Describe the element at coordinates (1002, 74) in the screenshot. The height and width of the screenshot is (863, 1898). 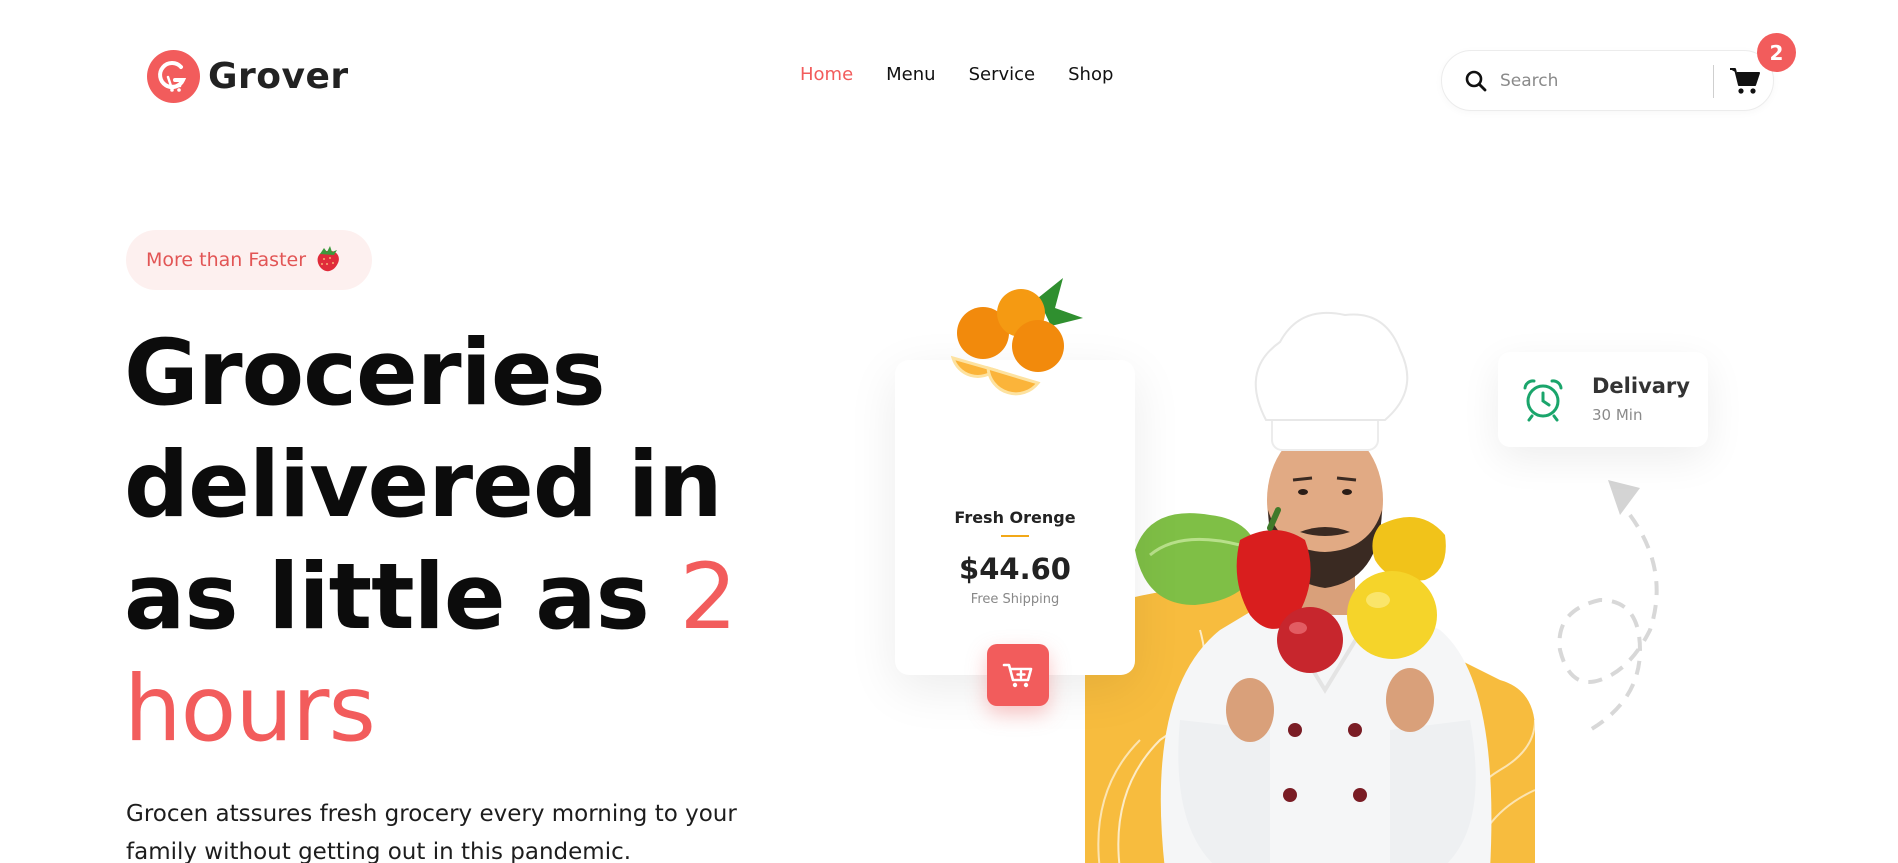
I see `nav-service: Service` at that location.